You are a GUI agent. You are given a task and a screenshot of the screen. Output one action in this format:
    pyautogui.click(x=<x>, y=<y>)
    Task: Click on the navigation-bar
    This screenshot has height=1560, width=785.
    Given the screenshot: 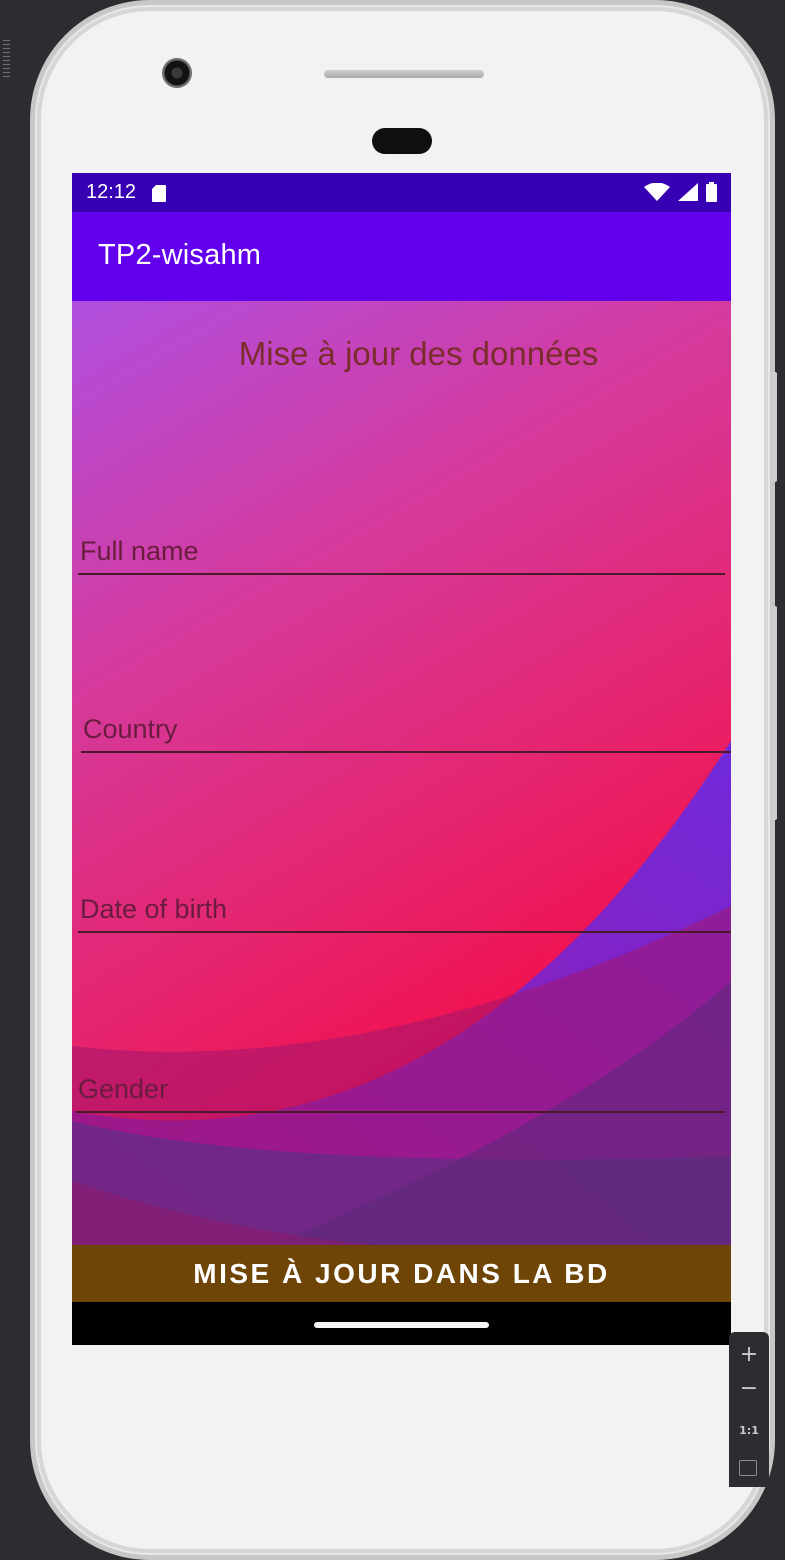 What is the action you would take?
    pyautogui.click(x=401, y=1325)
    